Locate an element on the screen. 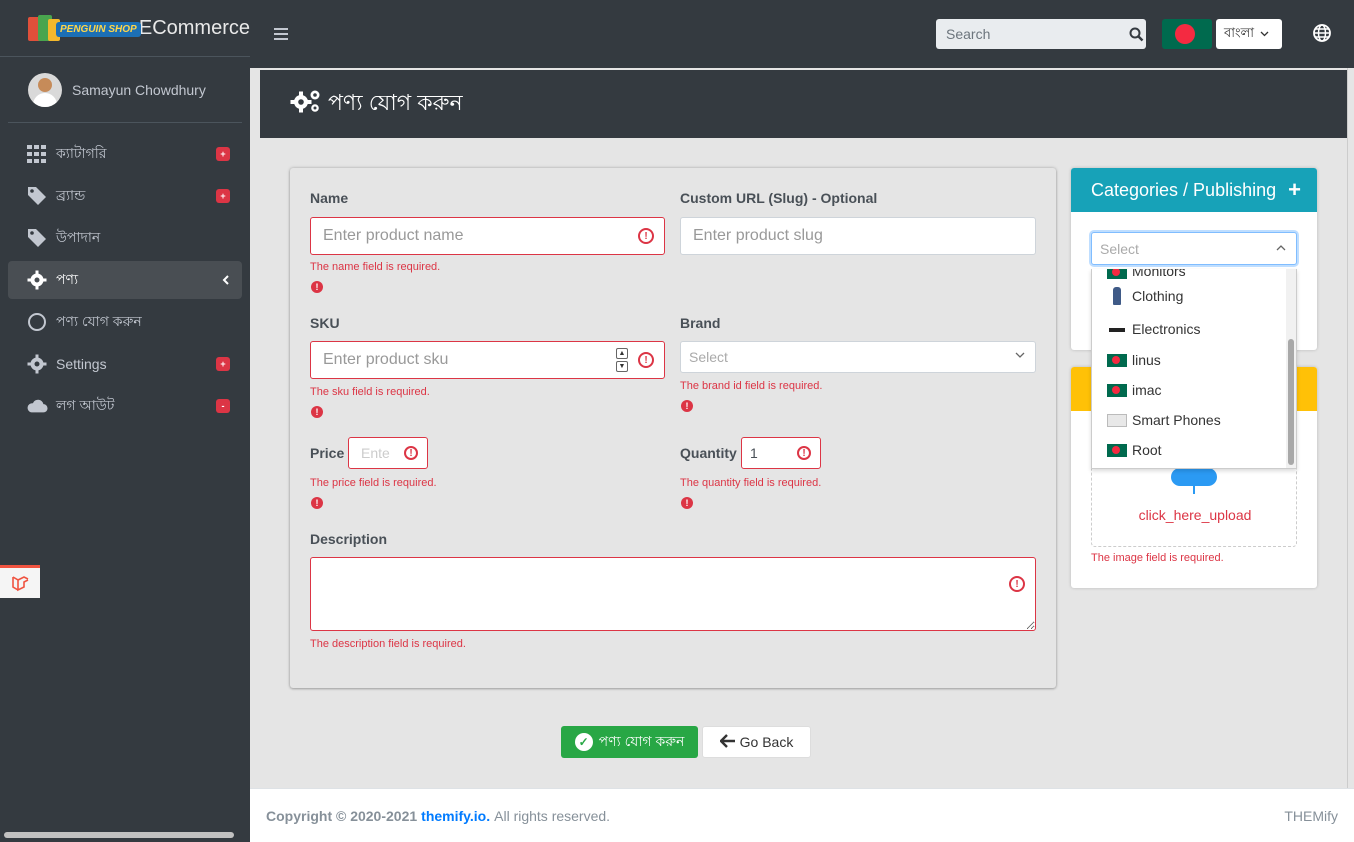 Image resolution: width=1354 pixels, height=842 pixels. option-label: linus is located at coordinates (1146, 360).